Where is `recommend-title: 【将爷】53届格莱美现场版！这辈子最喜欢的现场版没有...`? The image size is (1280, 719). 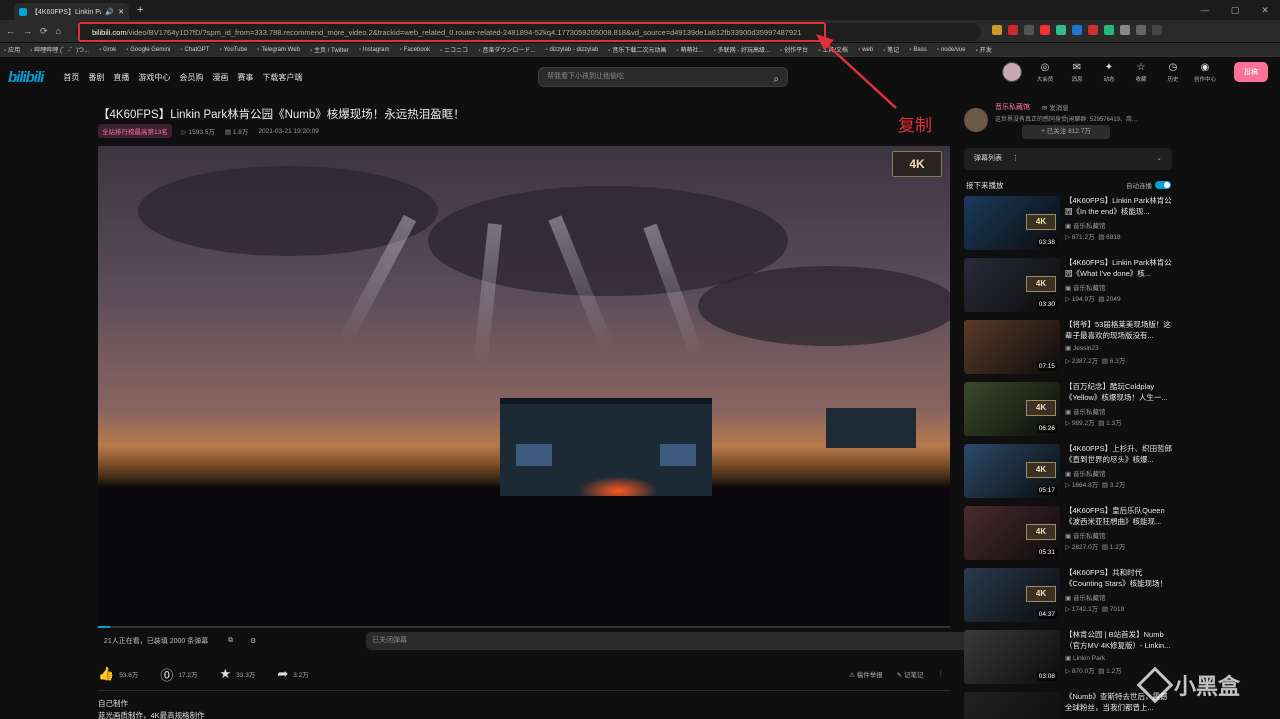
recommend-title: 【将爷】53届格莱美现场版！这辈子最喜欢的现场版没有... is located at coordinates (1119, 330).